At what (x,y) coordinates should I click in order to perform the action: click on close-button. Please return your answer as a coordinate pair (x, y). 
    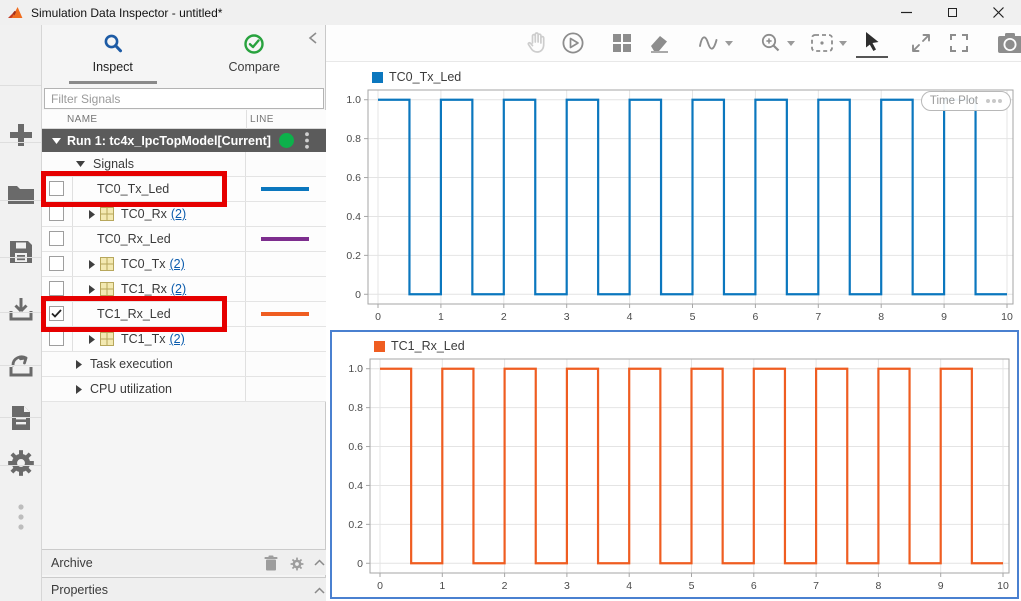
    Looking at the image, I should click on (998, 12).